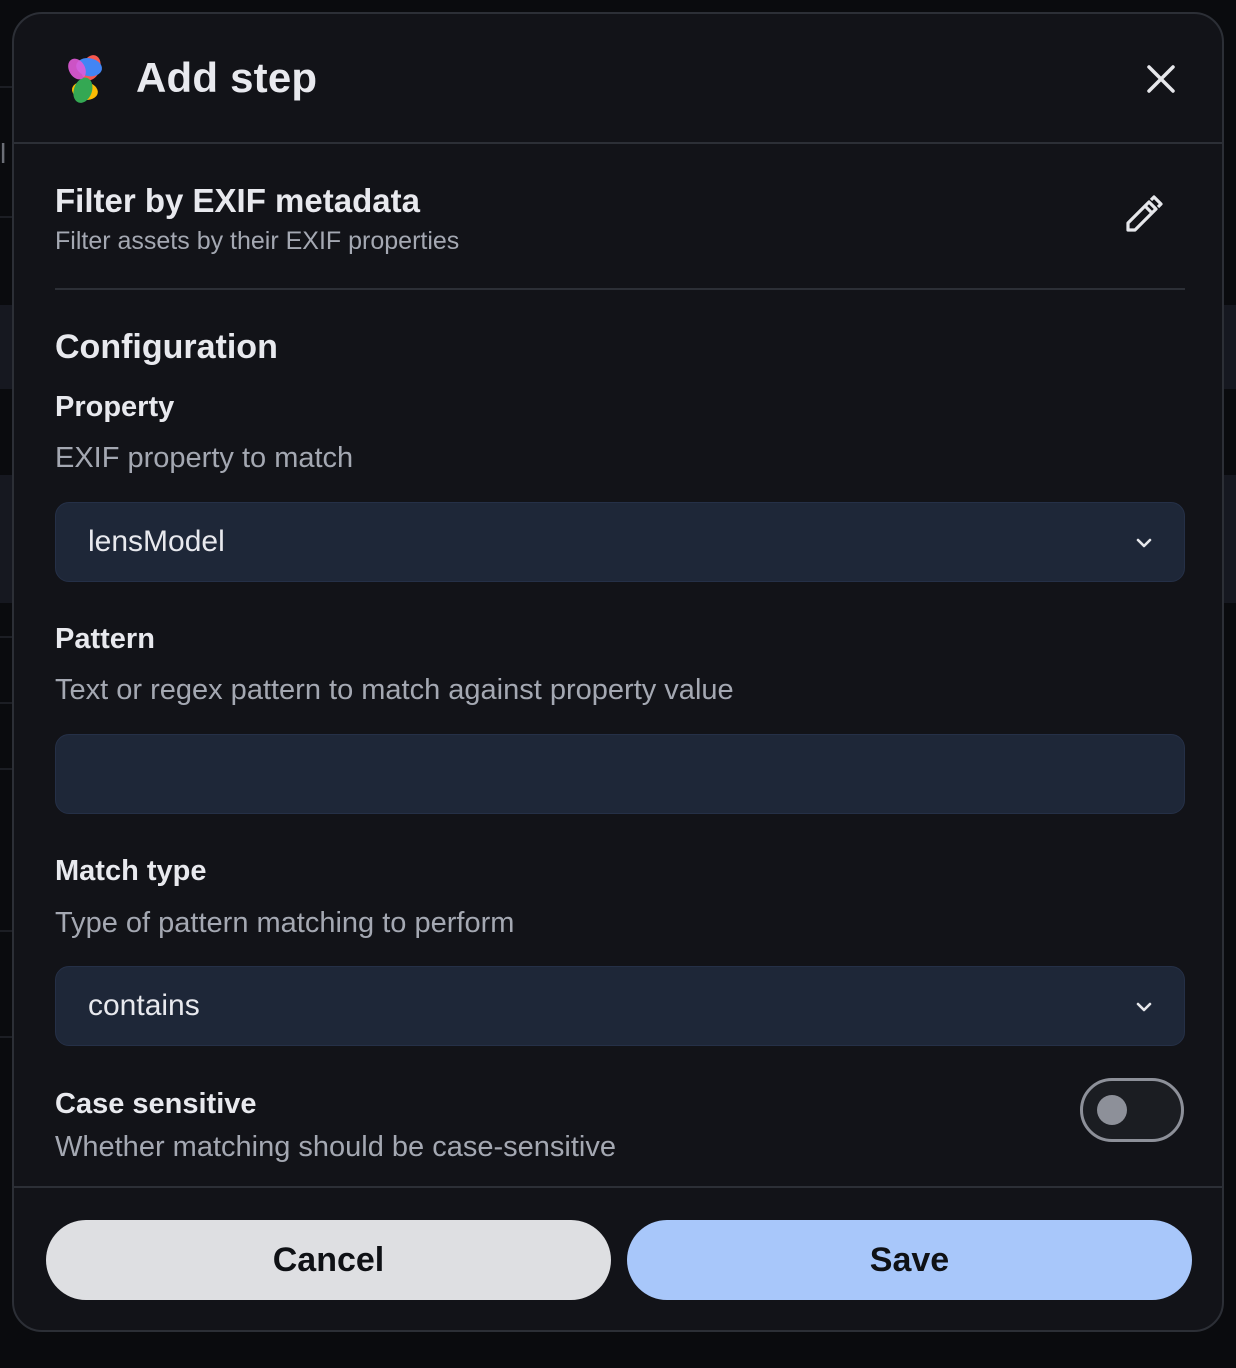 This screenshot has height=1368, width=1236. I want to click on case-sensitive-toggle, so click(1132, 1110).